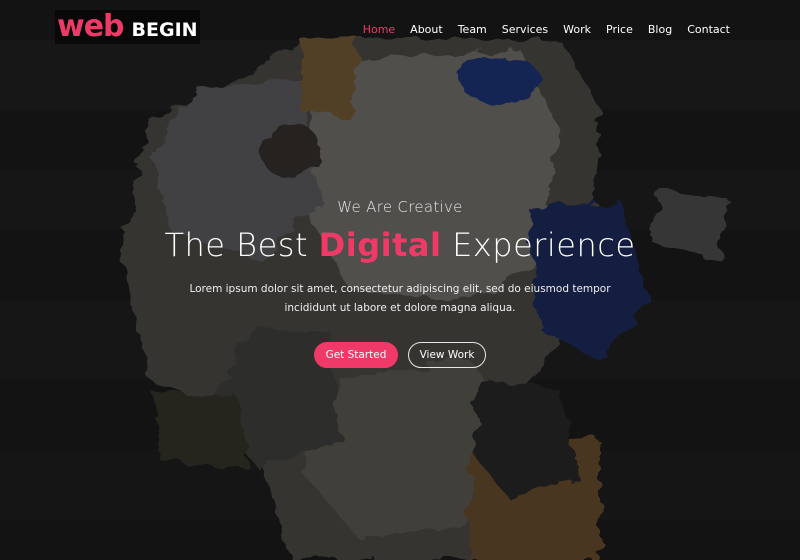 The height and width of the screenshot is (560, 800). Describe the element at coordinates (164, 30) in the screenshot. I see `logo-secondary-text: BEGIN` at that location.